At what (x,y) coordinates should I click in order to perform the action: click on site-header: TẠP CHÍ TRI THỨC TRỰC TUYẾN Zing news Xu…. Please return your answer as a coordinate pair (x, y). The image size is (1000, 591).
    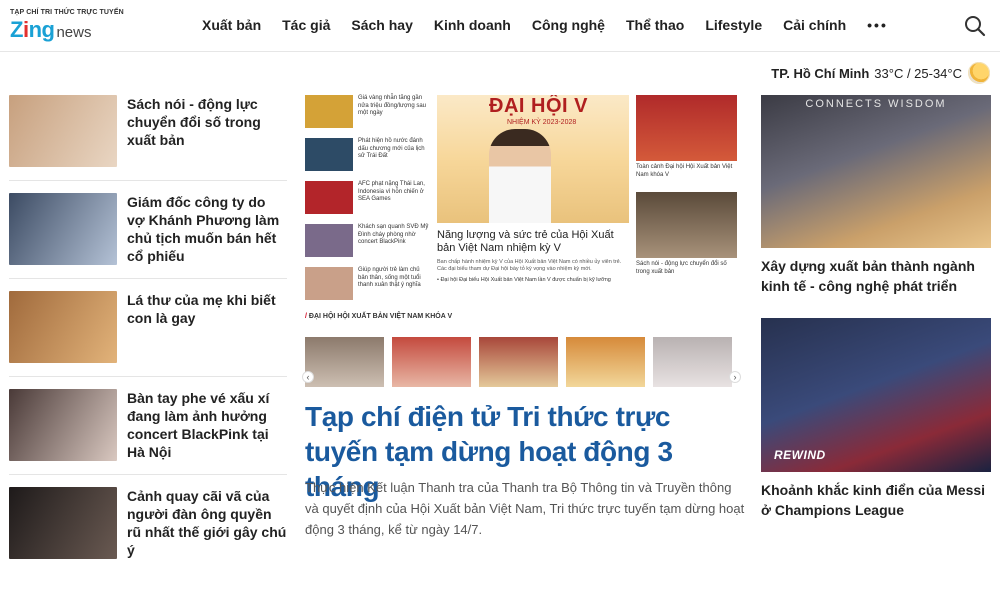
    Looking at the image, I should click on (500, 26).